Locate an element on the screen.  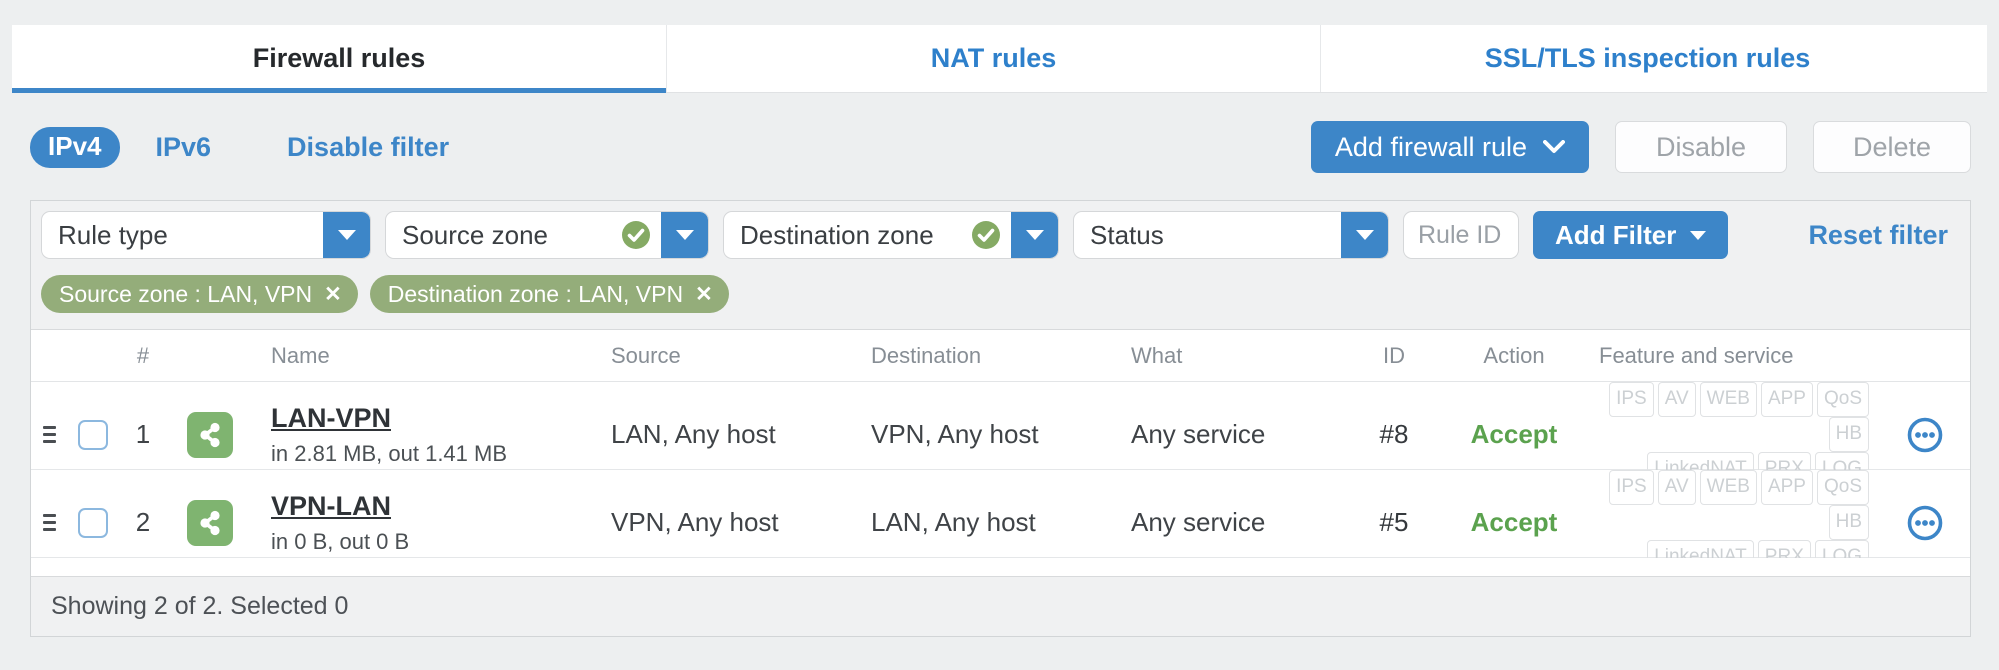
column-header-name: Name is located at coordinates (300, 355).